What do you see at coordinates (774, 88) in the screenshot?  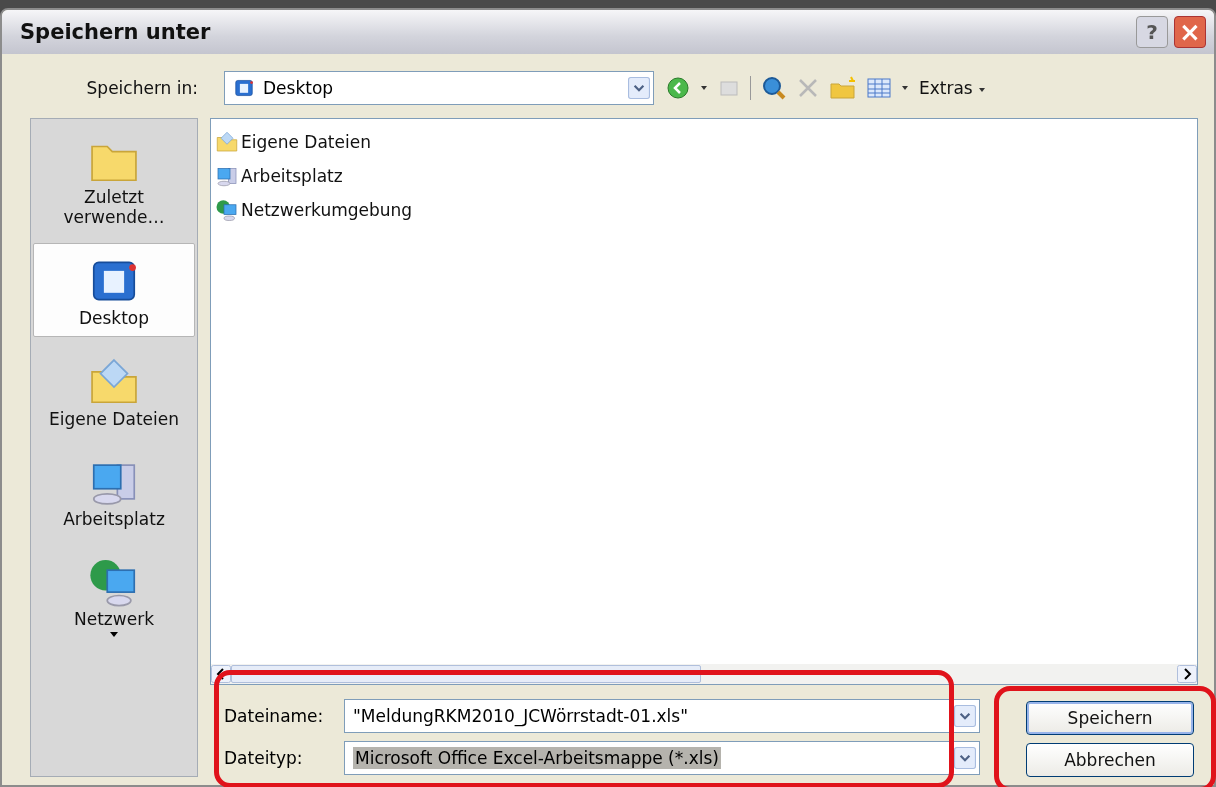 I see `search-icon` at bounding box center [774, 88].